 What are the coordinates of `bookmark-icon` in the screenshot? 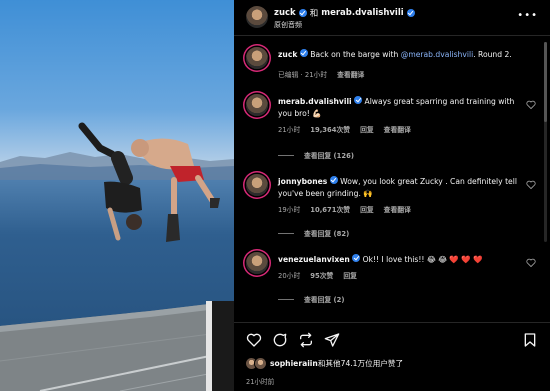 It's located at (530, 340).